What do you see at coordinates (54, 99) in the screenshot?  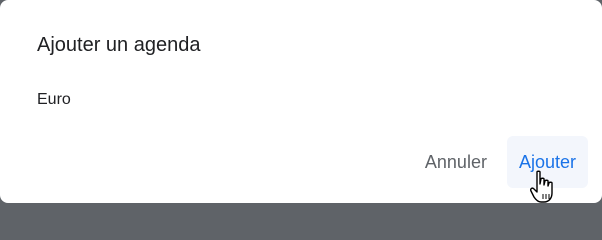 I see `calendar-name-text: Euro` at bounding box center [54, 99].